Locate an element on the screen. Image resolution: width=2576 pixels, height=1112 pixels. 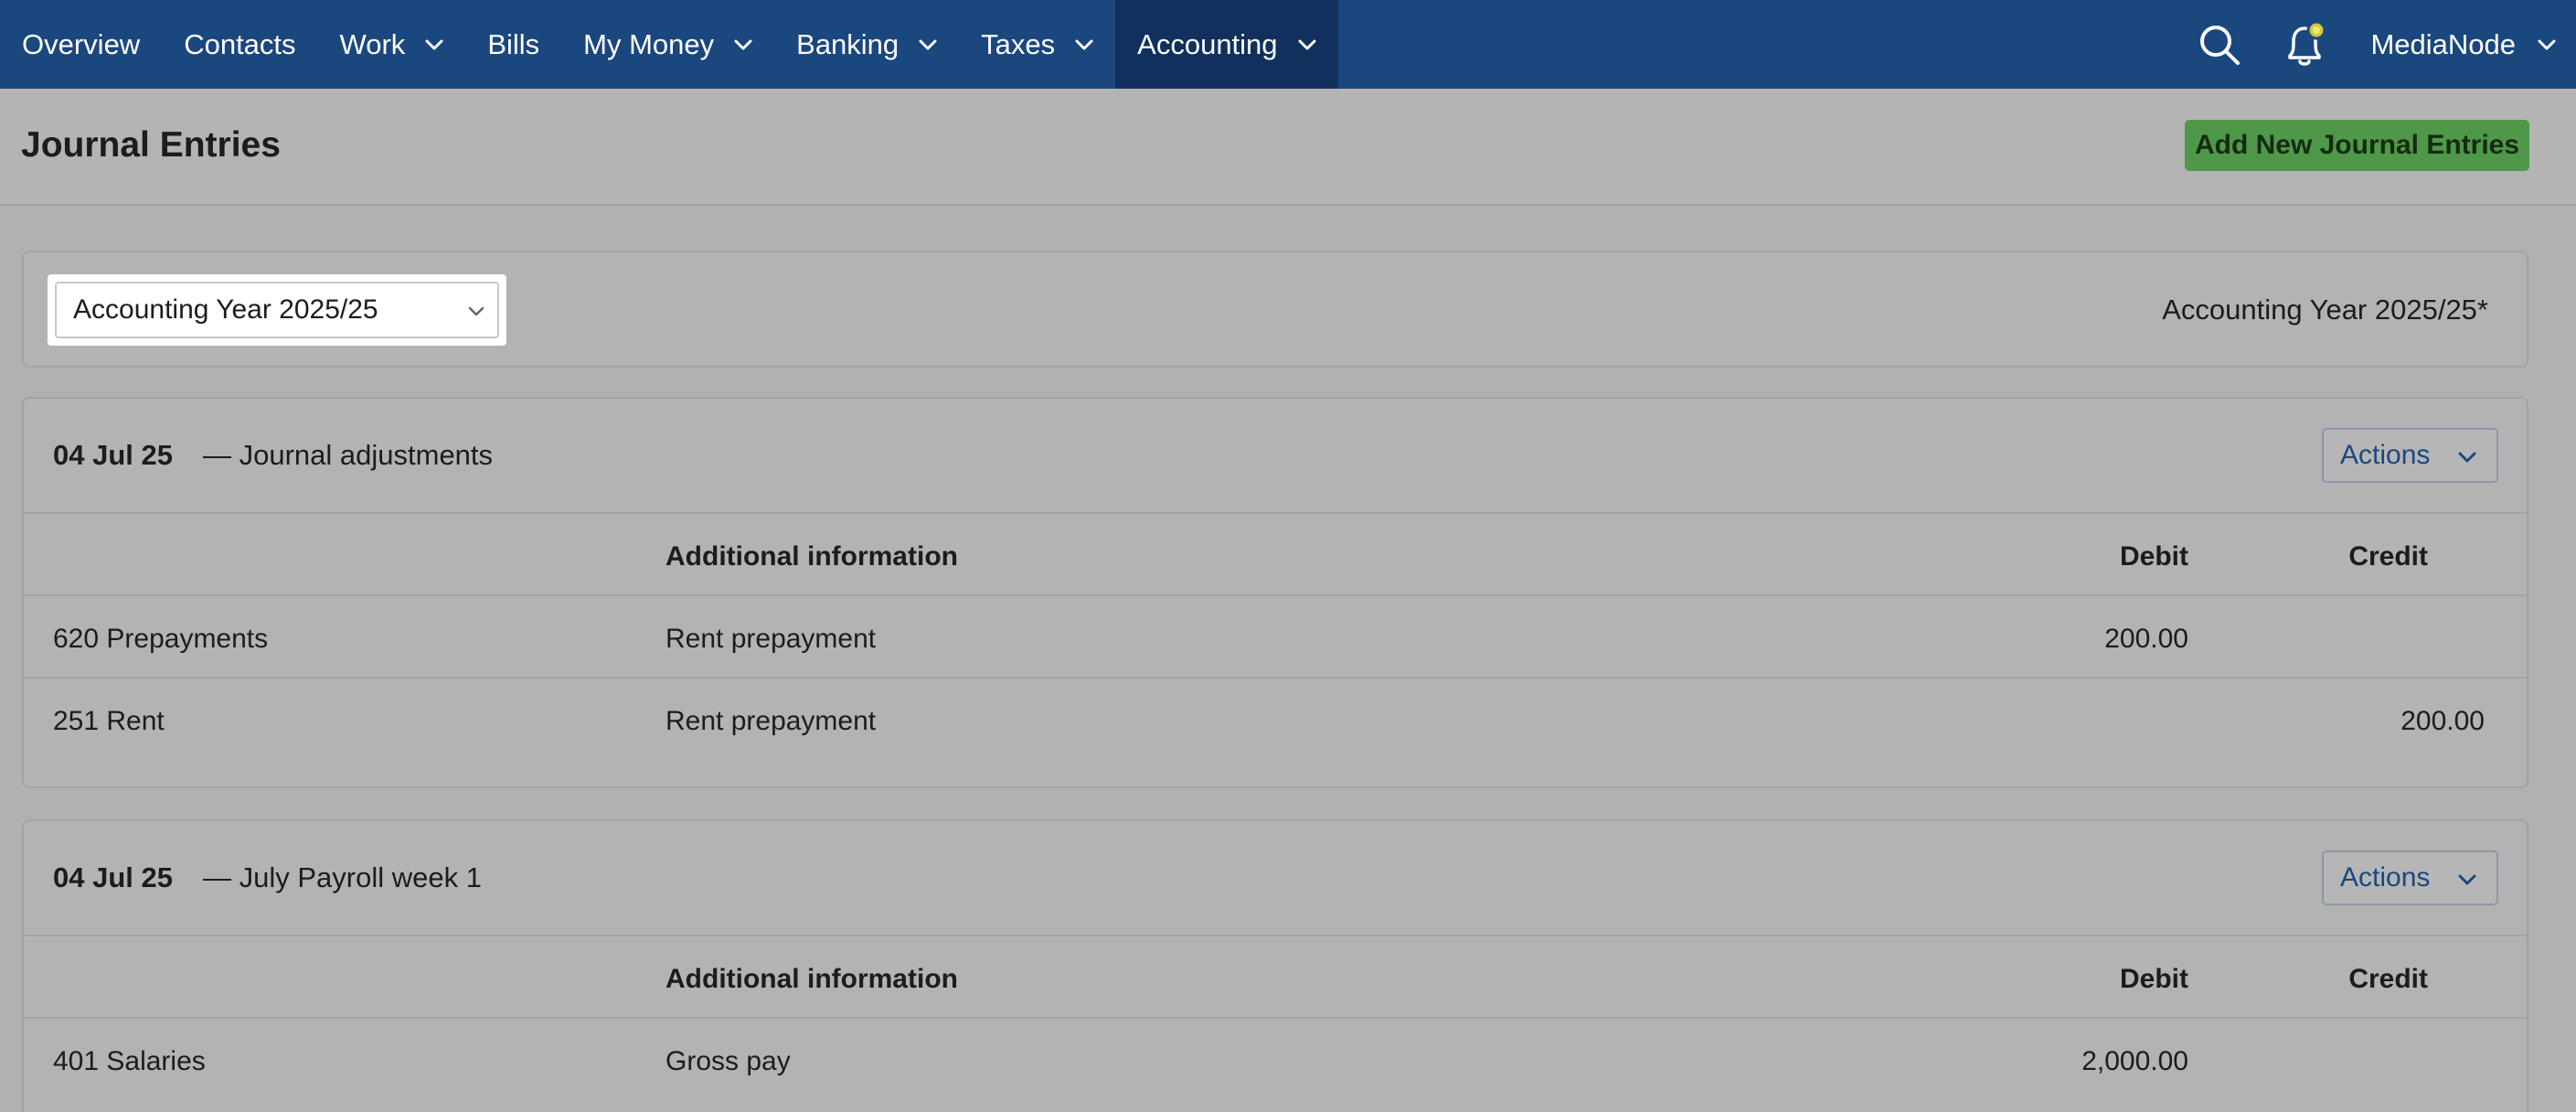
account-menu: MediaNode is located at coordinates (2463, 45).